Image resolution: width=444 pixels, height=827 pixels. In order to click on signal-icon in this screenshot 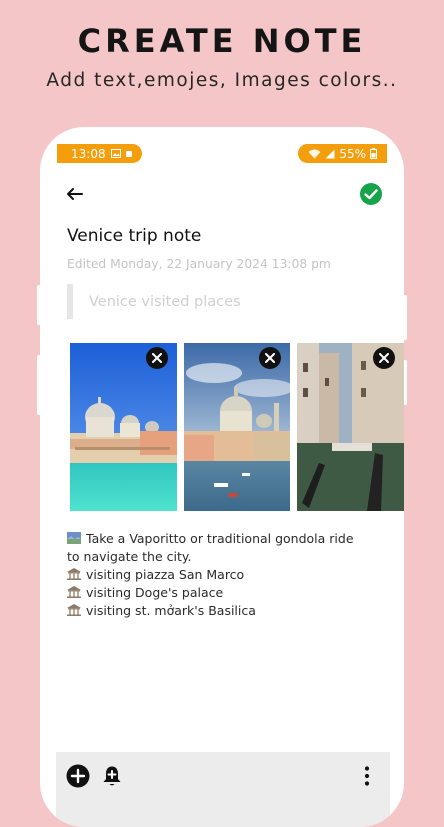, I will do `click(330, 153)`.